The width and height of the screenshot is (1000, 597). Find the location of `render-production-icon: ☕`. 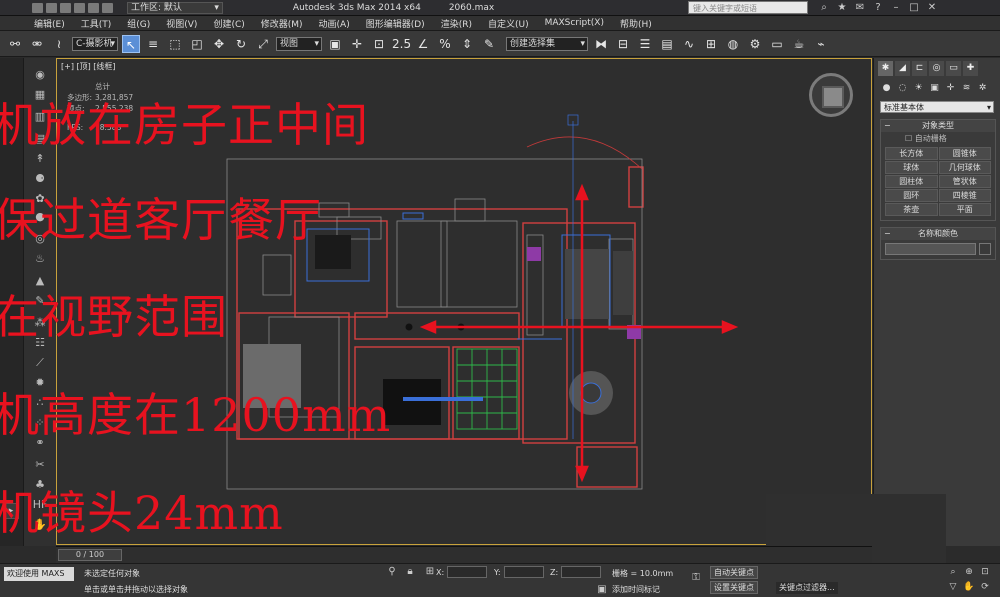

render-production-icon: ☕ is located at coordinates (799, 44).